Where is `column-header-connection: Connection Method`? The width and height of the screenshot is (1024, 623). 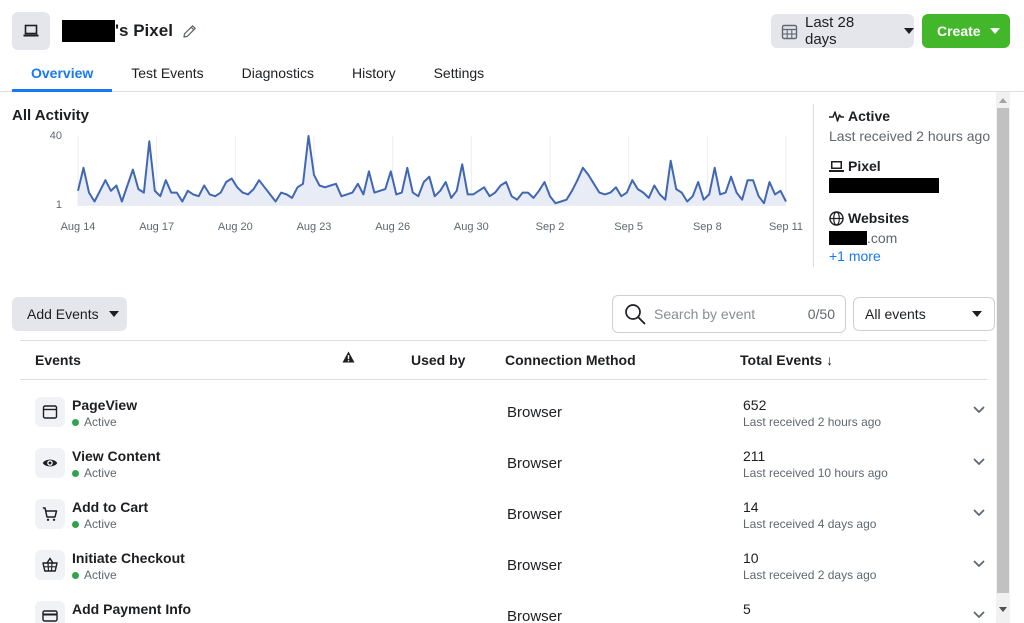 column-header-connection: Connection Method is located at coordinates (570, 360).